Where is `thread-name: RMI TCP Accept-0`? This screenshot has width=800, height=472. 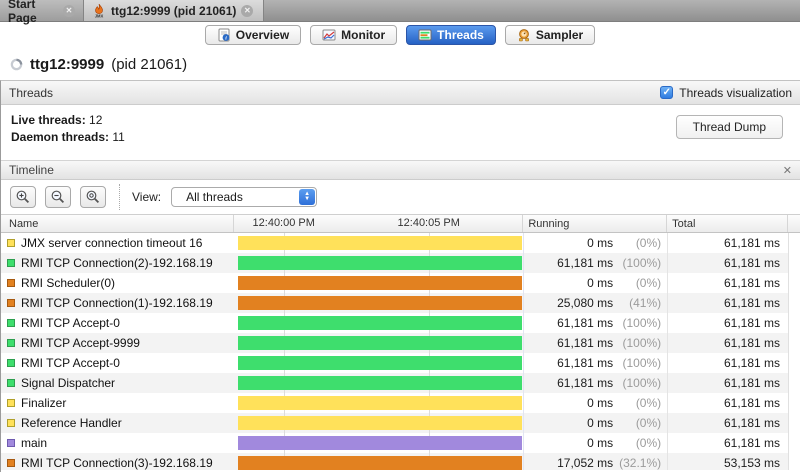 thread-name: RMI TCP Accept-0 is located at coordinates (70, 363).